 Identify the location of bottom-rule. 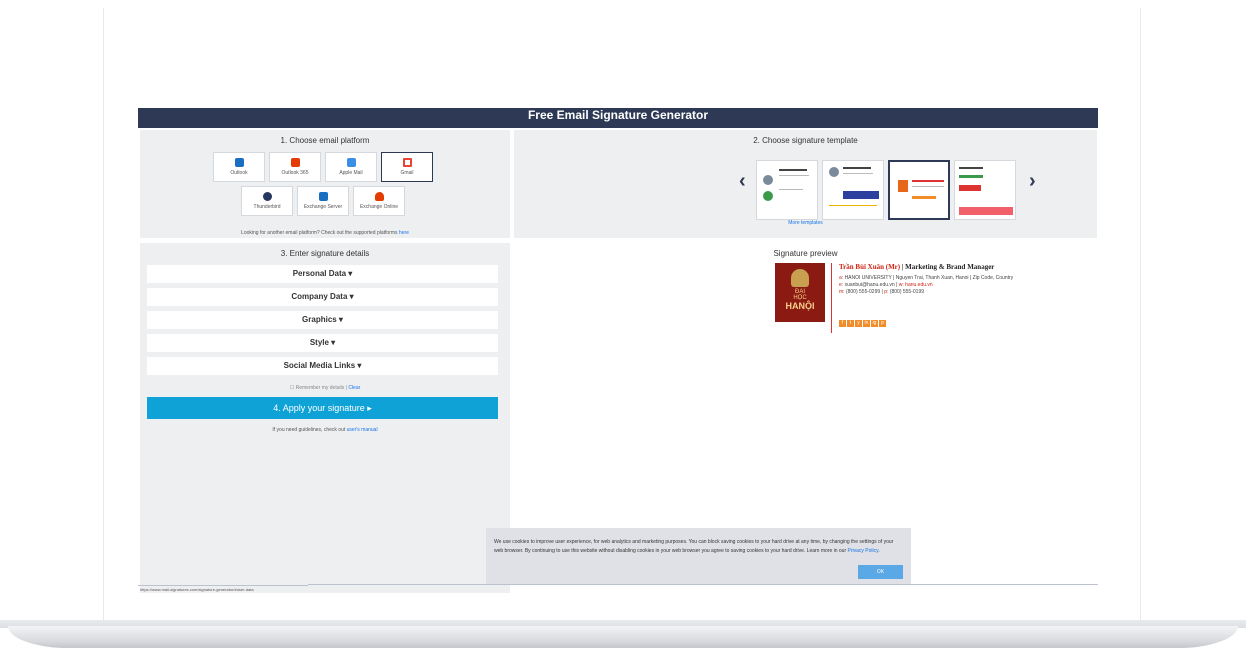
(703, 584).